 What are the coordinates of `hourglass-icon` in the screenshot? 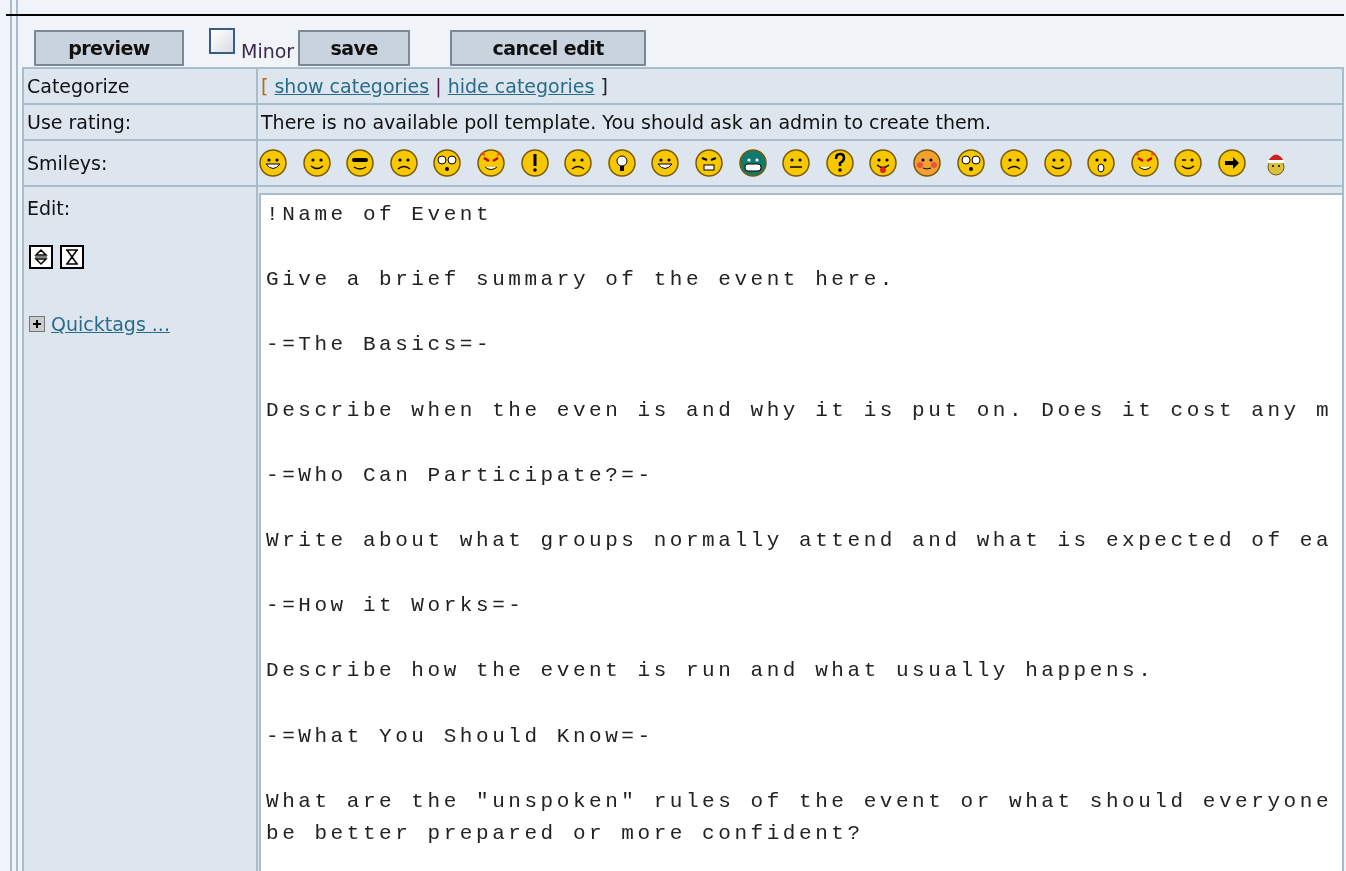 It's located at (72, 257).